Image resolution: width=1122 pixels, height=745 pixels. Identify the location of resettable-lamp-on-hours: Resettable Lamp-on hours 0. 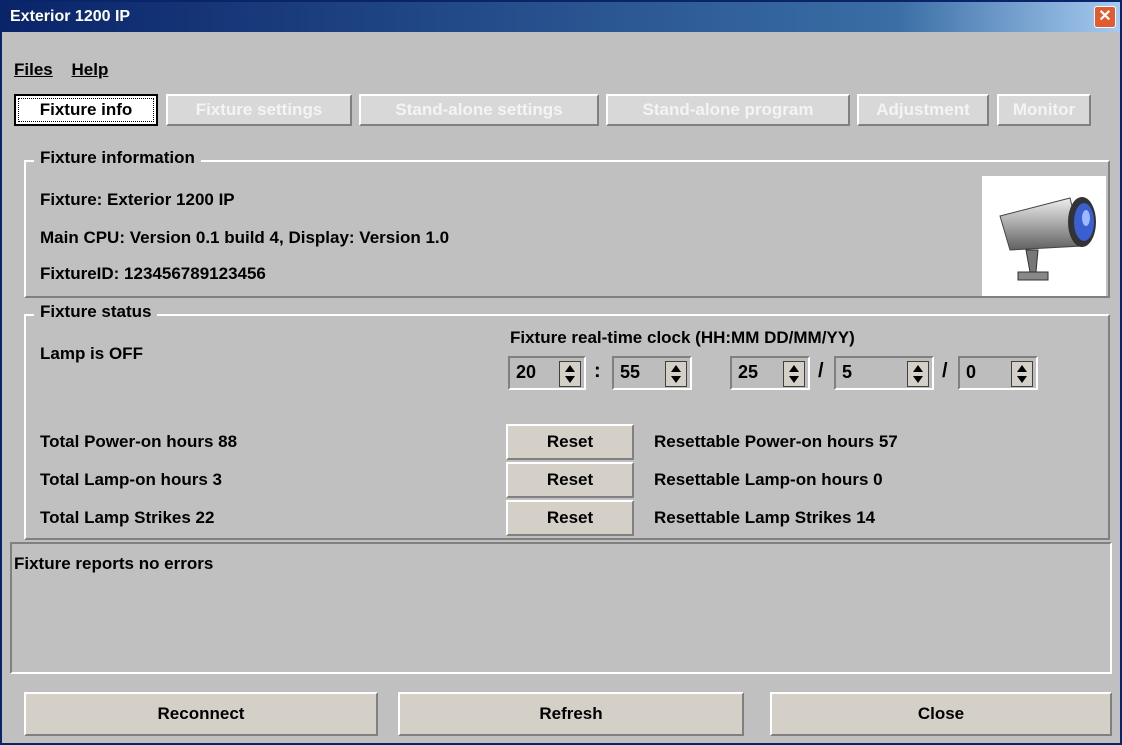
(768, 479).